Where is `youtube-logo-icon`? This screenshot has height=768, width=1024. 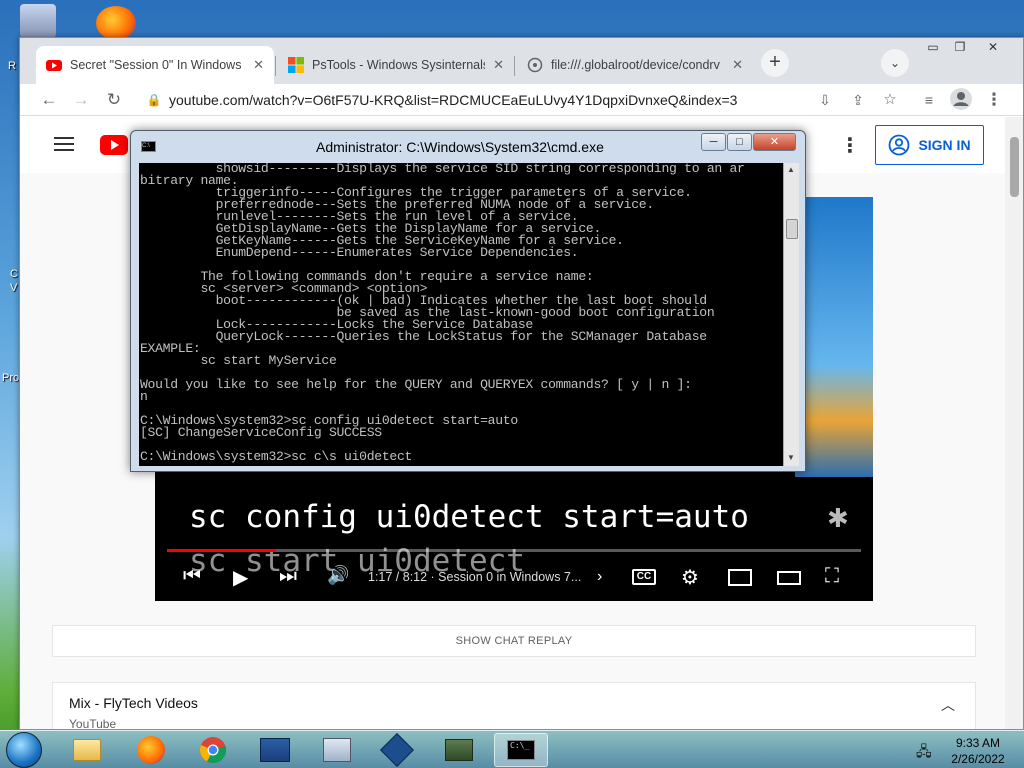 youtube-logo-icon is located at coordinates (114, 147).